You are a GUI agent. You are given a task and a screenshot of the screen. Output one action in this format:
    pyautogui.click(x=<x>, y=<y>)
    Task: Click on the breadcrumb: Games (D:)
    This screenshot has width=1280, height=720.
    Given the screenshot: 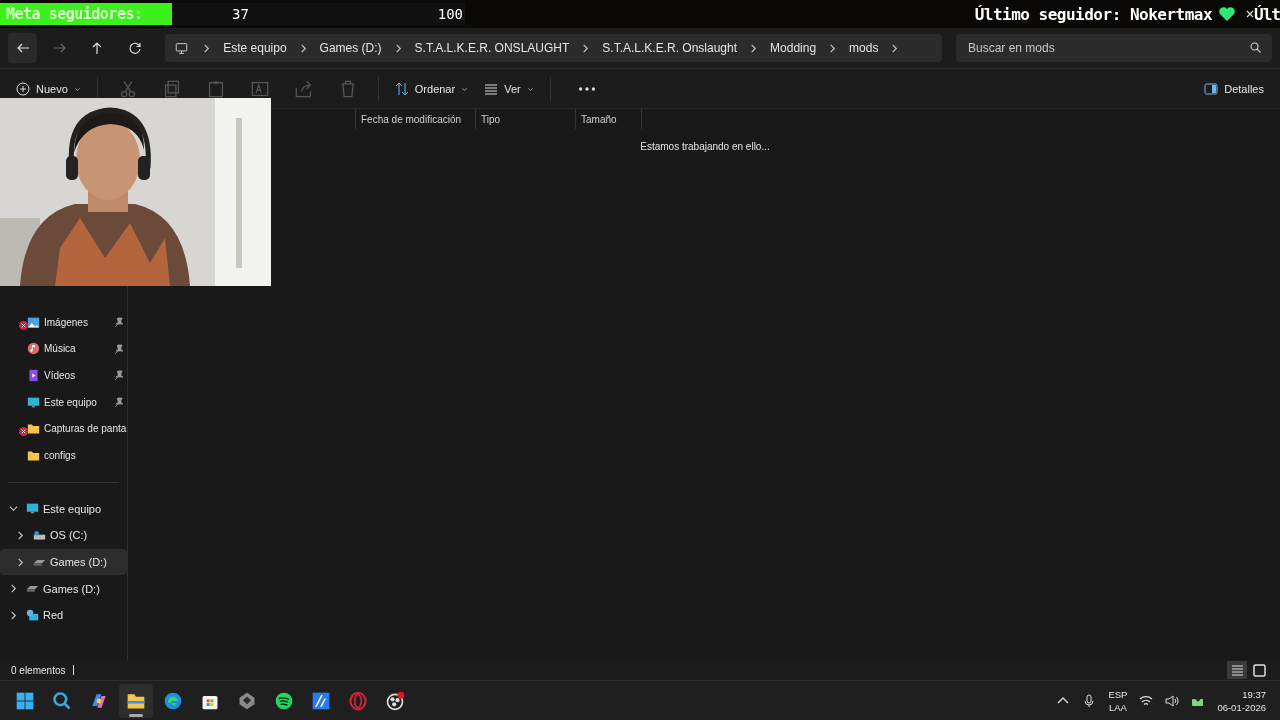 What is the action you would take?
    pyautogui.click(x=350, y=48)
    